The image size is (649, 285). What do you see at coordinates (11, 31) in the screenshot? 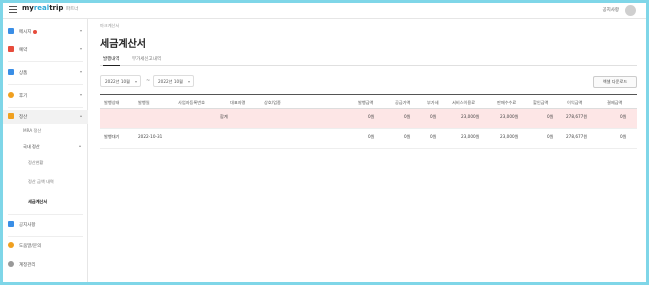
I see `message-icon` at bounding box center [11, 31].